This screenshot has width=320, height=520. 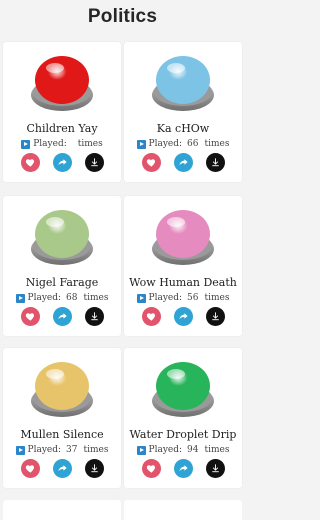 What do you see at coordinates (72, 298) in the screenshot?
I see `played-count: 68` at bounding box center [72, 298].